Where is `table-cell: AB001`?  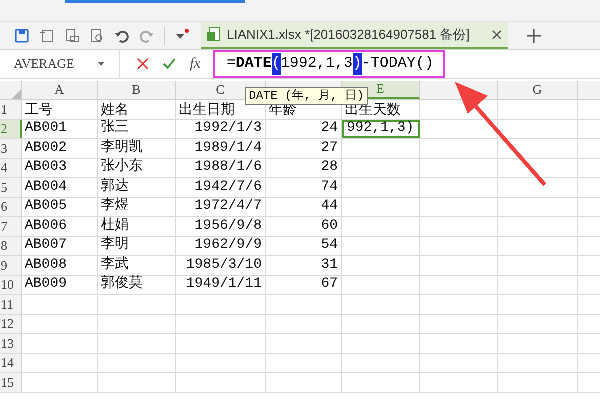
table-cell: AB001 is located at coordinates (60, 129).